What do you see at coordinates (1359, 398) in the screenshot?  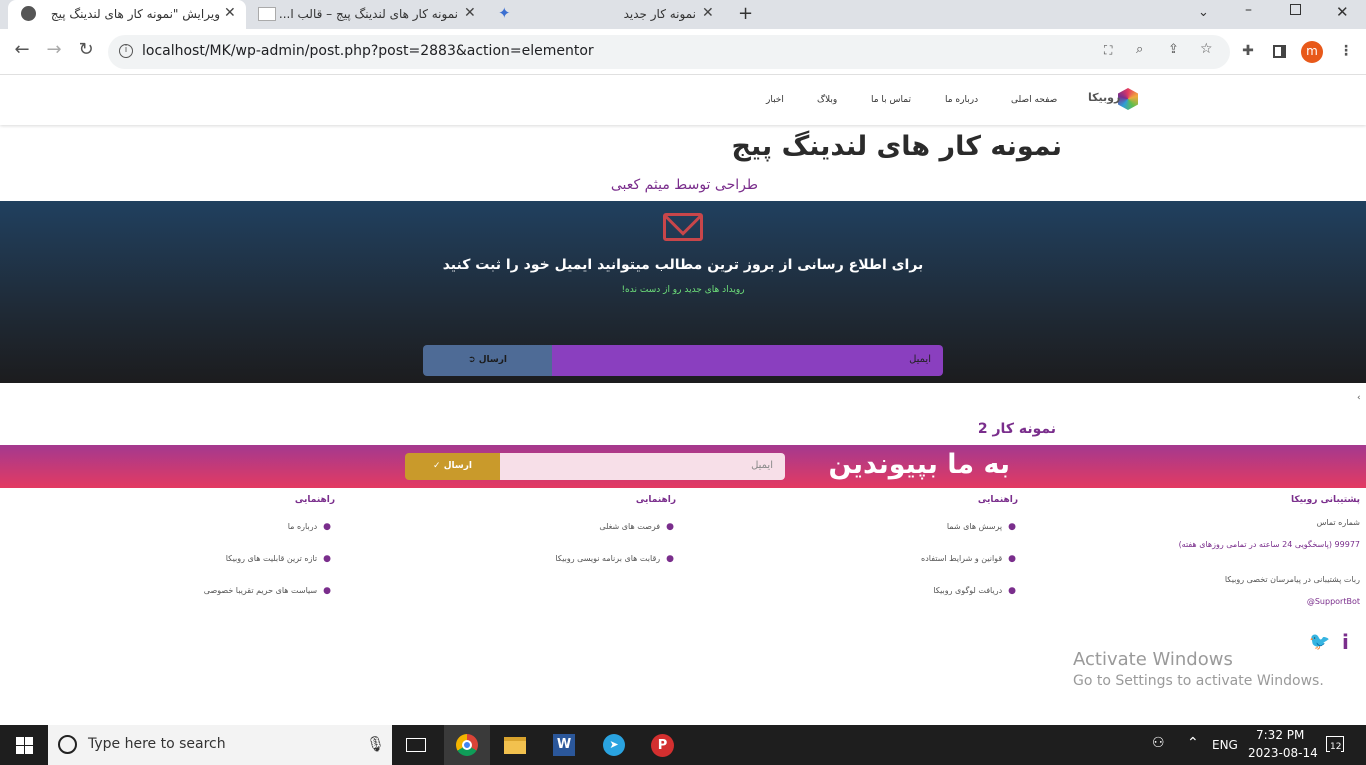 I see `panel-collapse-icon: ‹` at bounding box center [1359, 398].